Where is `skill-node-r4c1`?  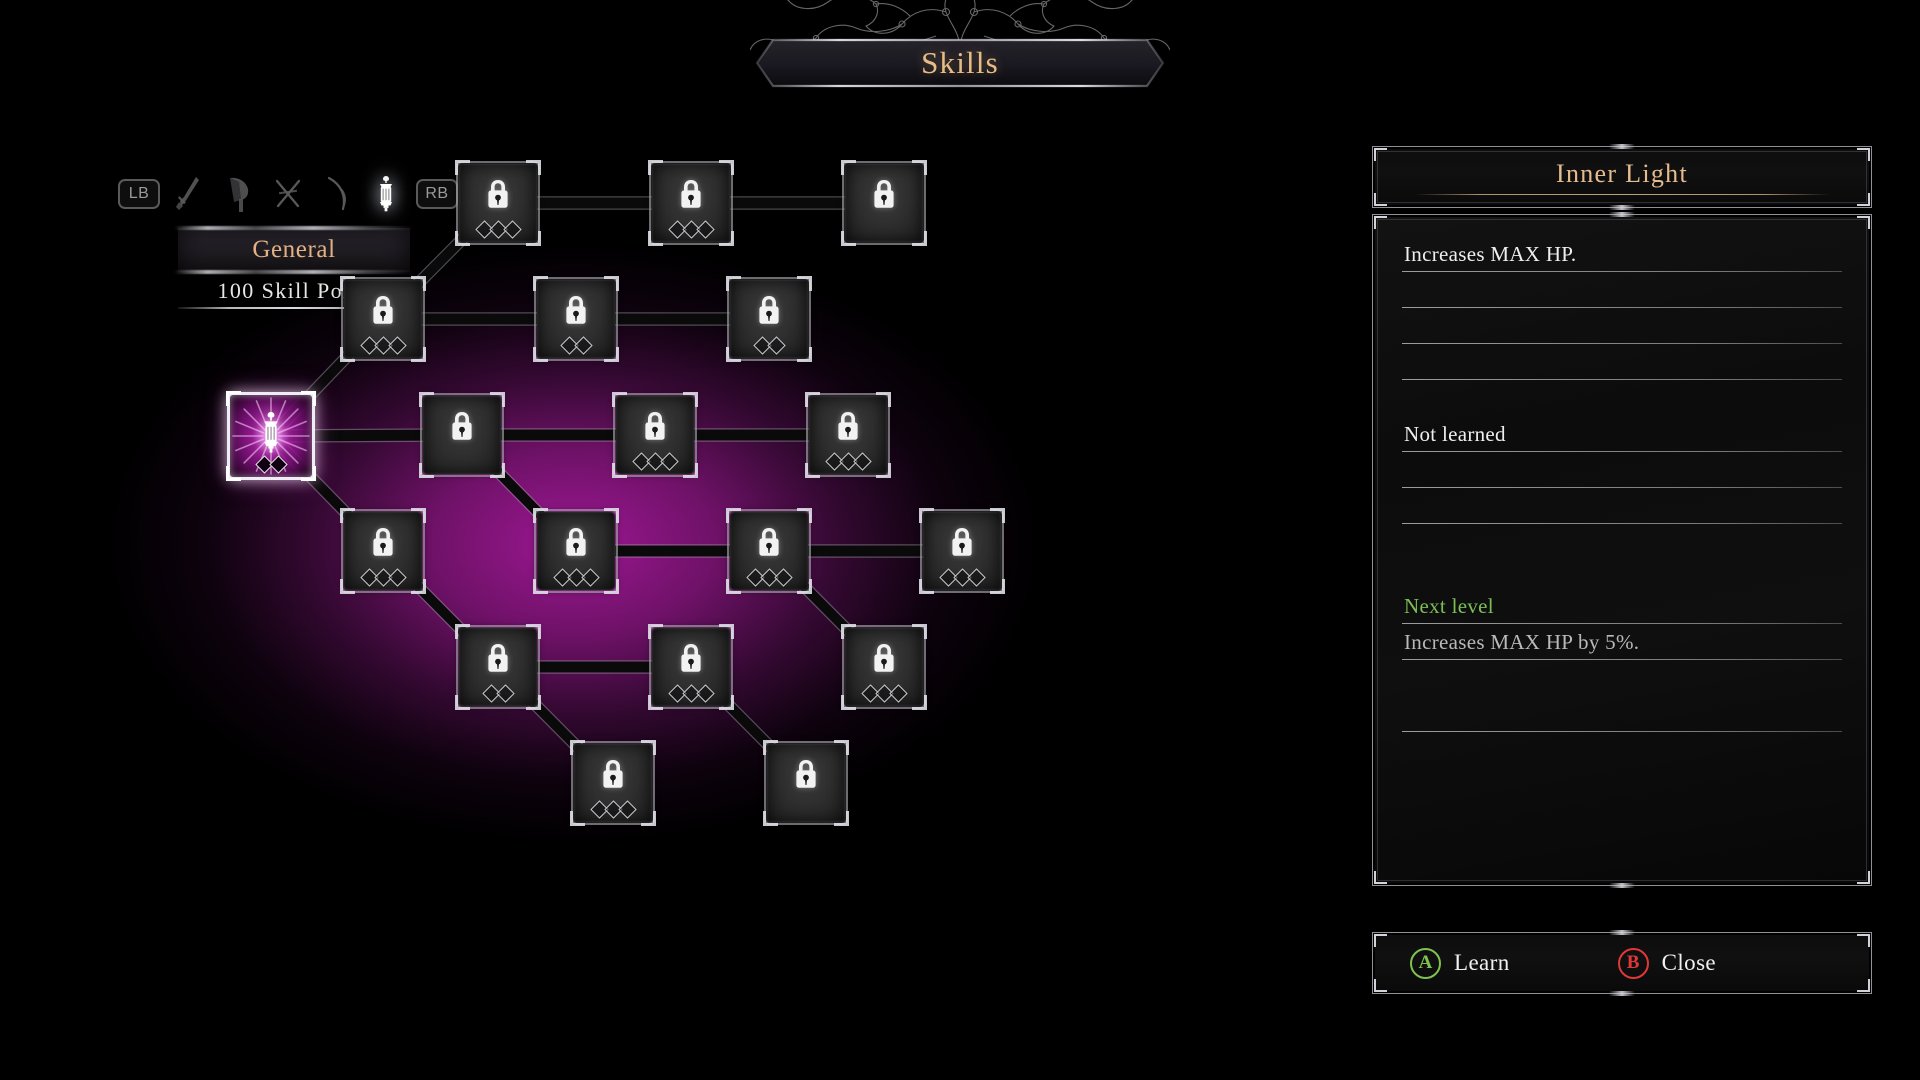
skill-node-r4c1 is located at coordinates (383, 551).